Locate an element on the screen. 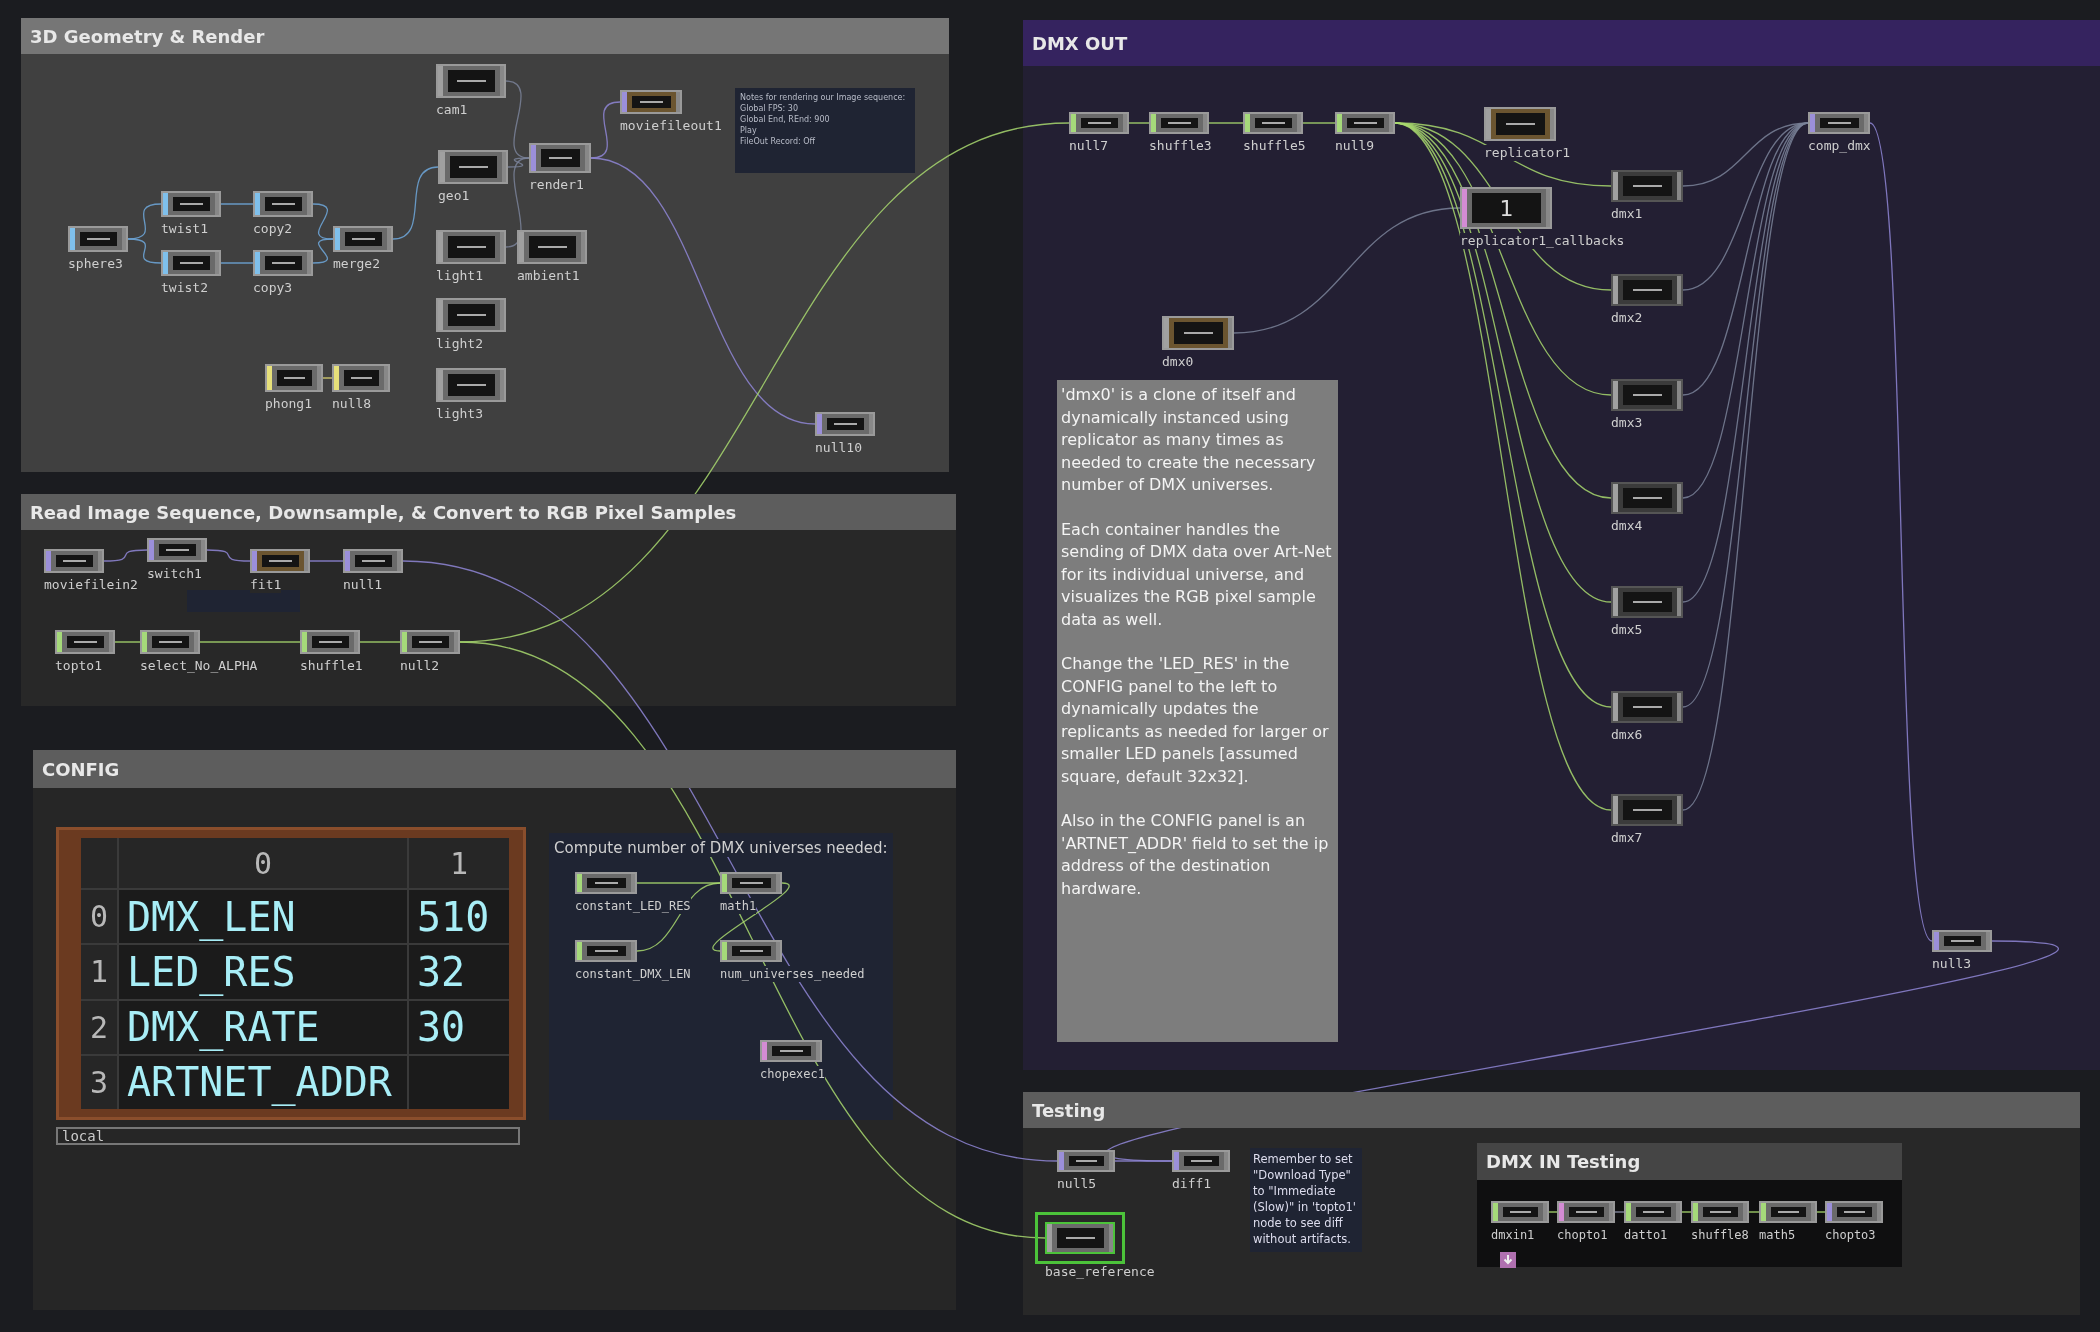 The height and width of the screenshot is (1332, 2100). path-field: local is located at coordinates (288, 1136).